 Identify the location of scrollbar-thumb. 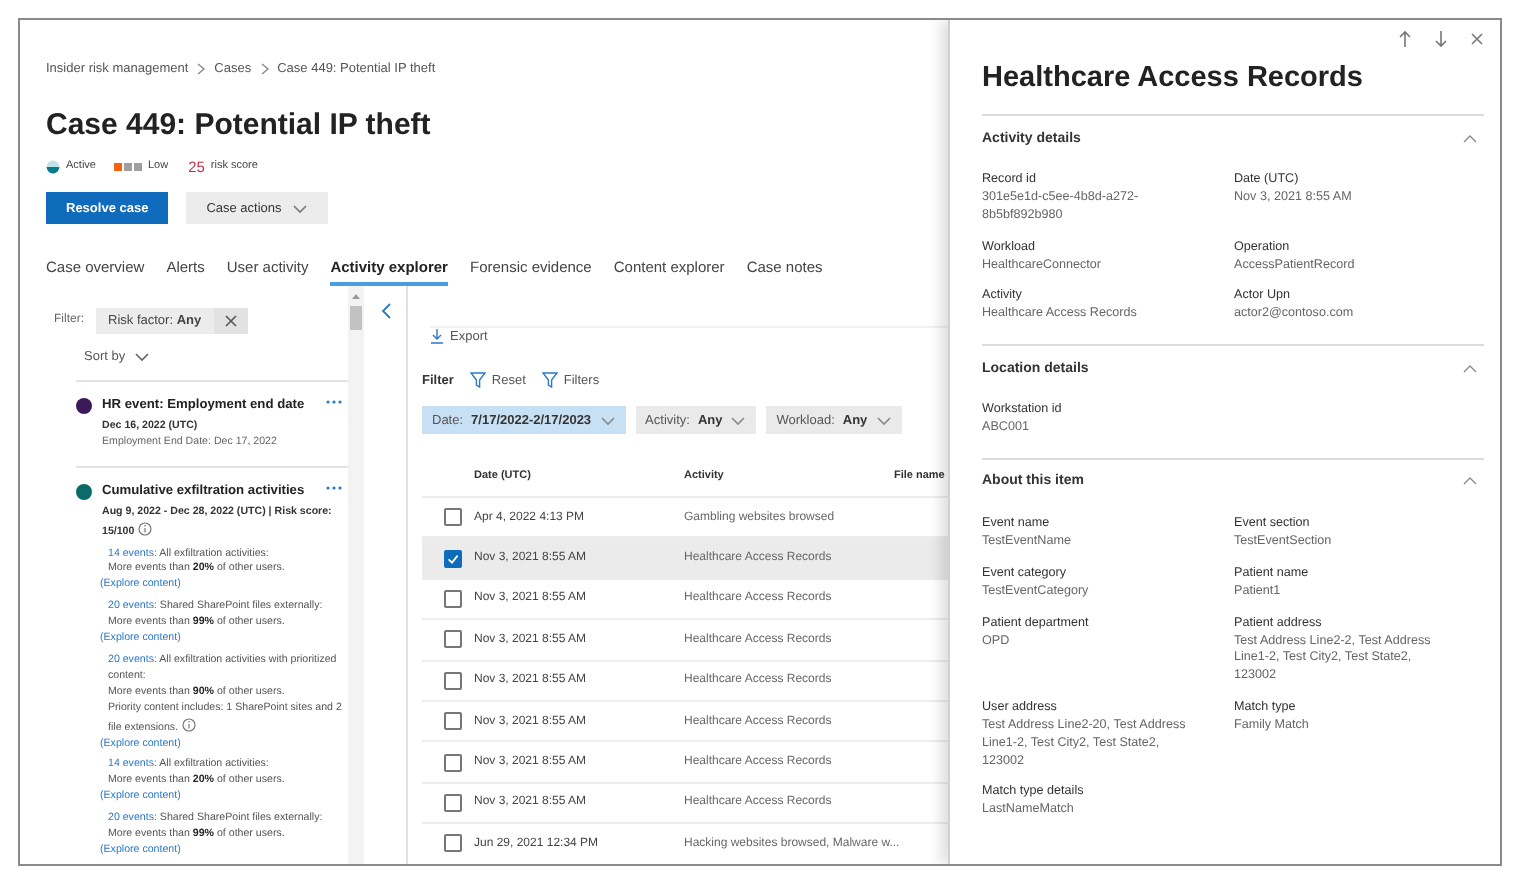
(356, 318).